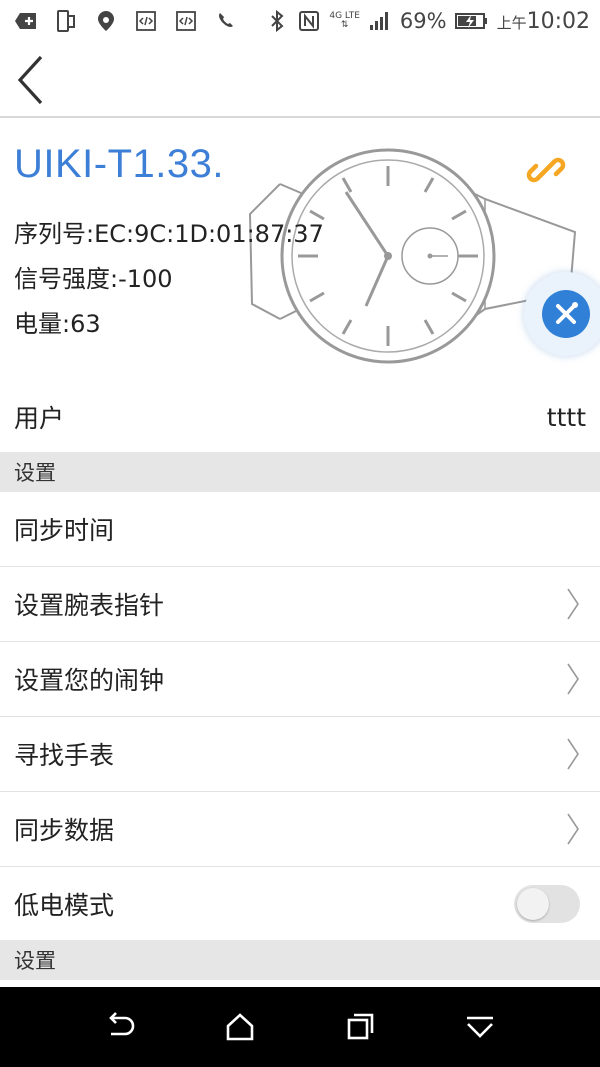 This screenshot has width=600, height=1067. I want to click on device-name: UIKI-T1.33., so click(119, 164).